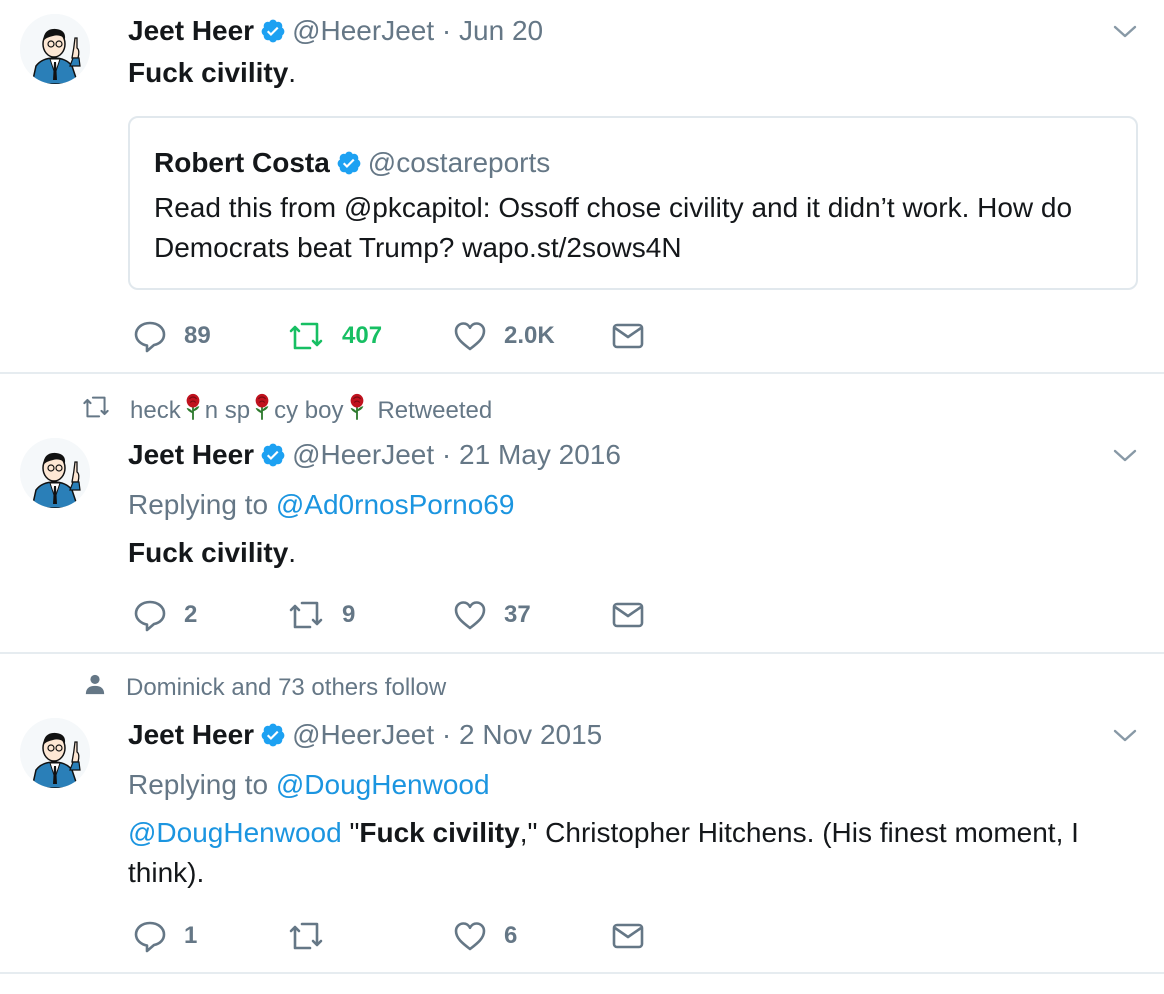  What do you see at coordinates (155, 411) in the screenshot?
I see `retweeter-name-part: heck` at bounding box center [155, 411].